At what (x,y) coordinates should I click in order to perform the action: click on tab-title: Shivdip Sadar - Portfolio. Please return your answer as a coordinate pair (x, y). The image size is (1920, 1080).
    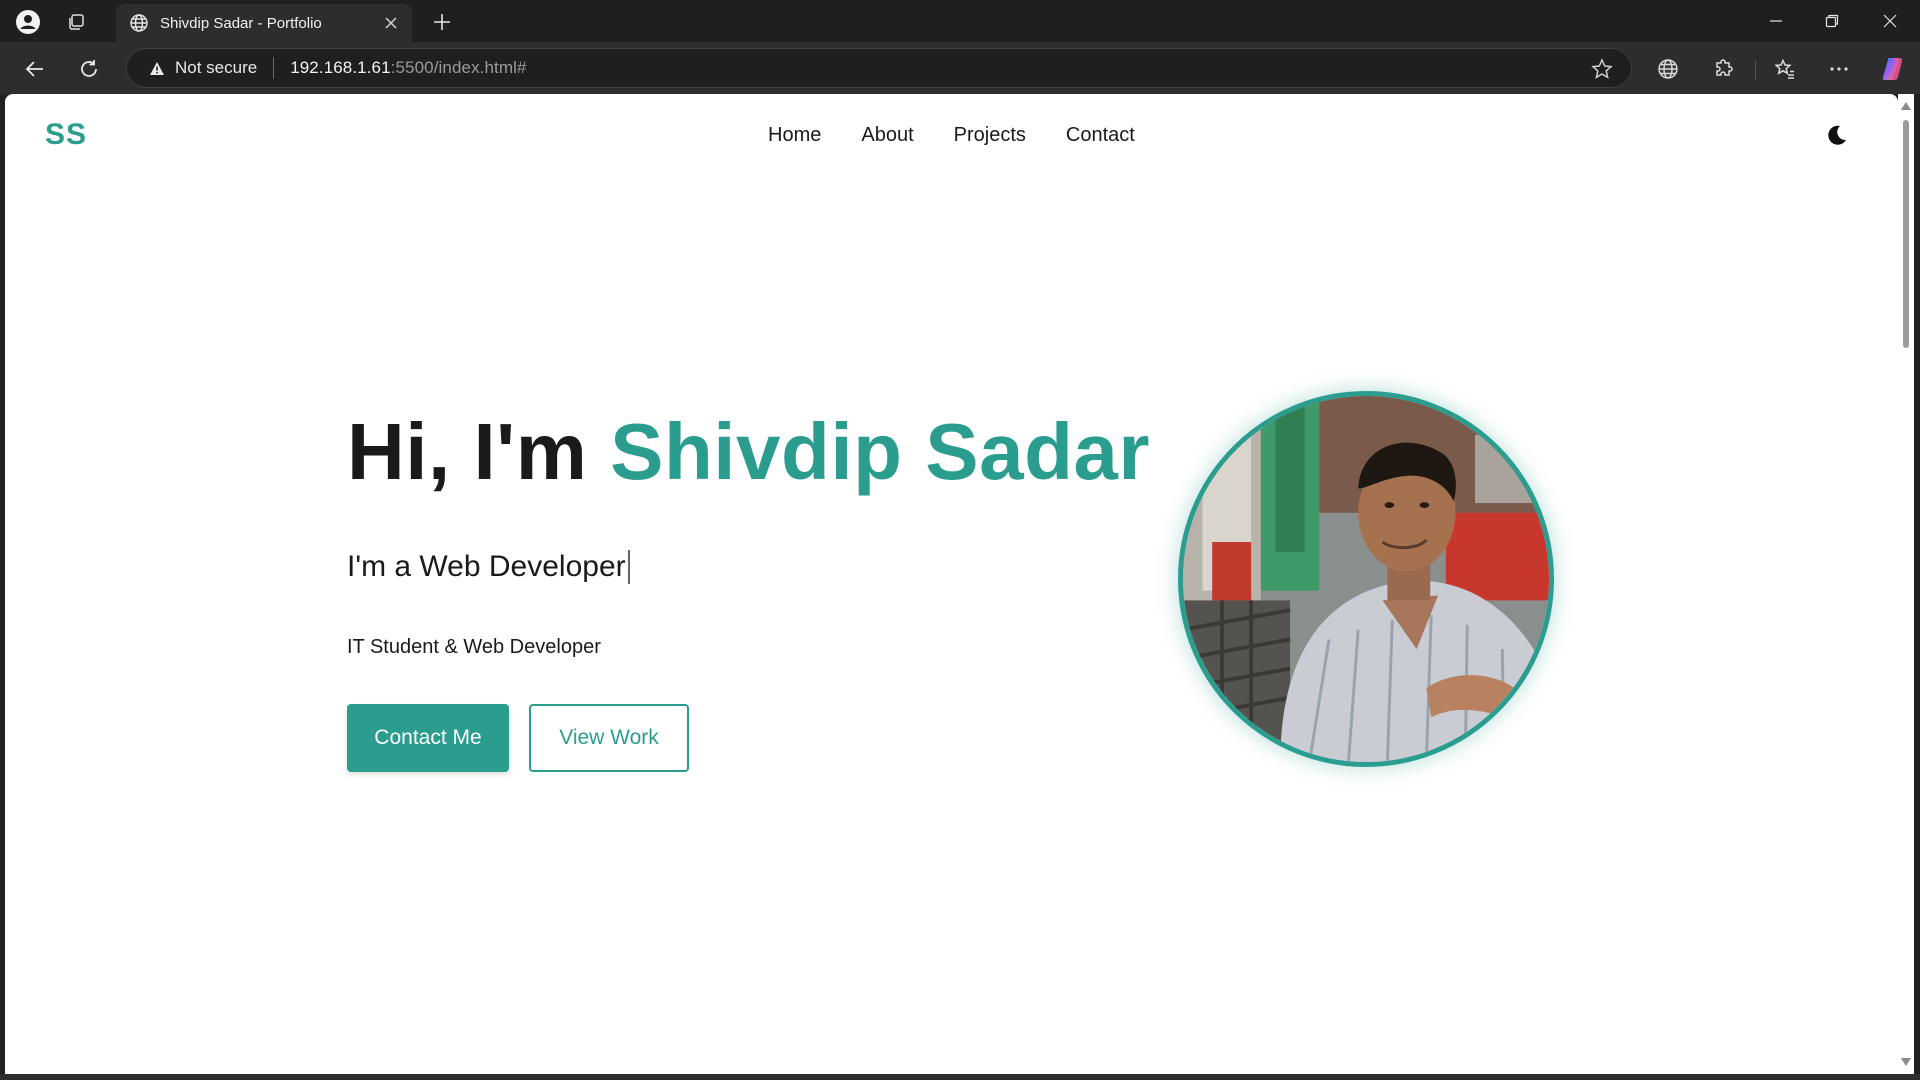
    Looking at the image, I should click on (241, 23).